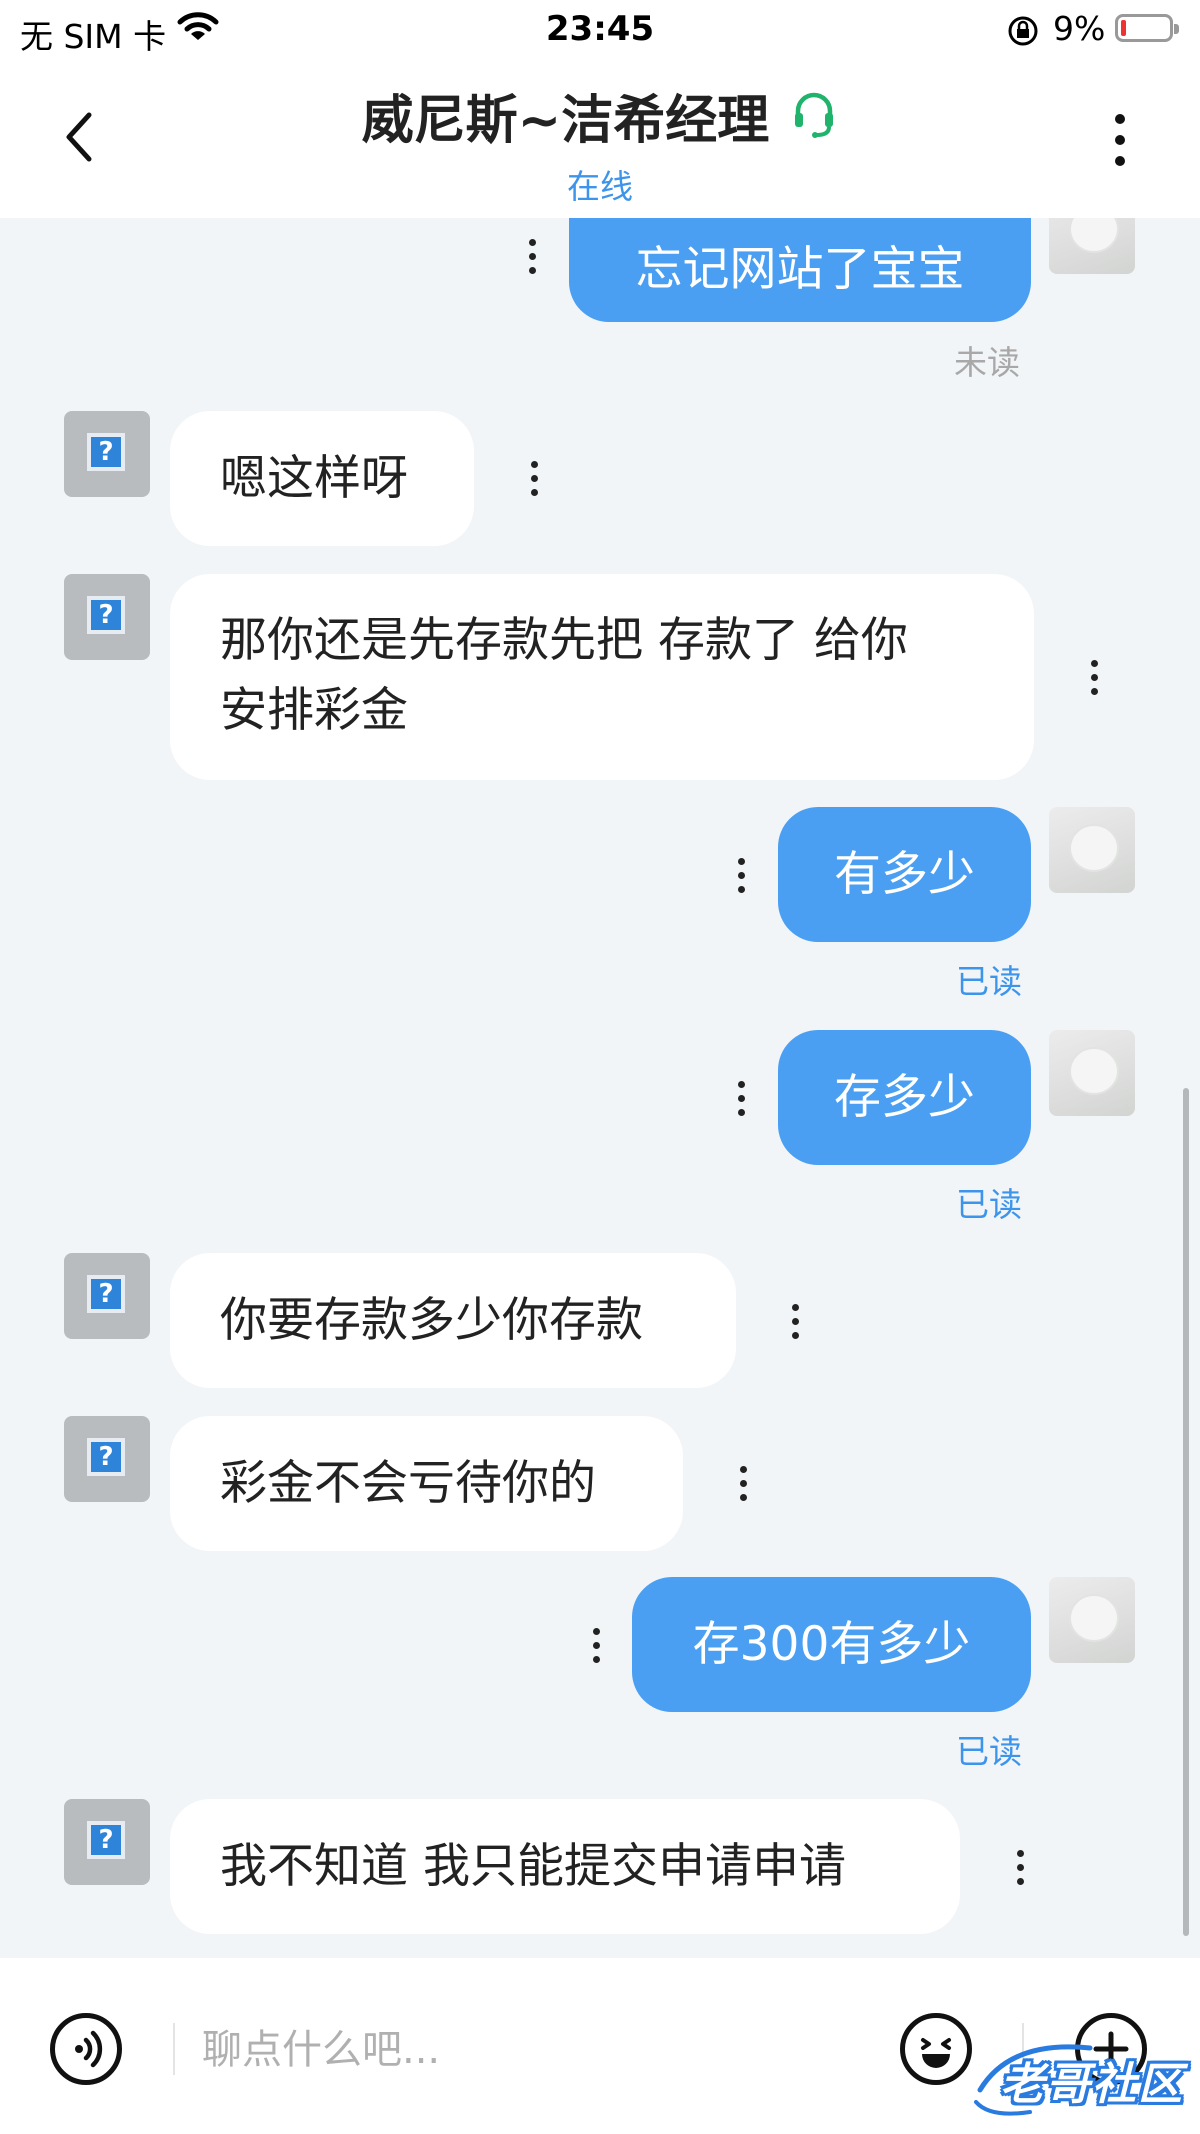 Image resolution: width=1200 pixels, height=2134 pixels. Describe the element at coordinates (431, 1320) in the screenshot. I see `message-text: 你要存款多少你存款` at that location.